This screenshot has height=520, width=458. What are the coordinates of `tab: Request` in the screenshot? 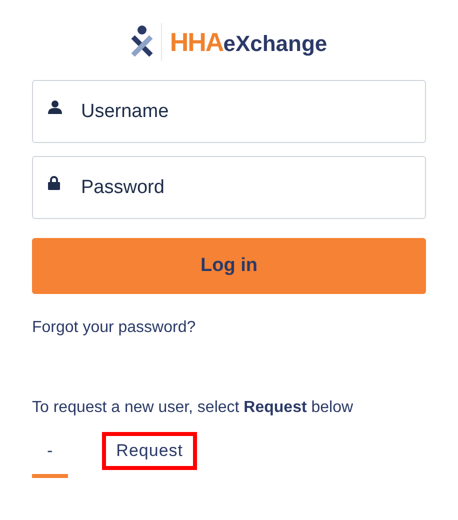 It's located at (149, 451).